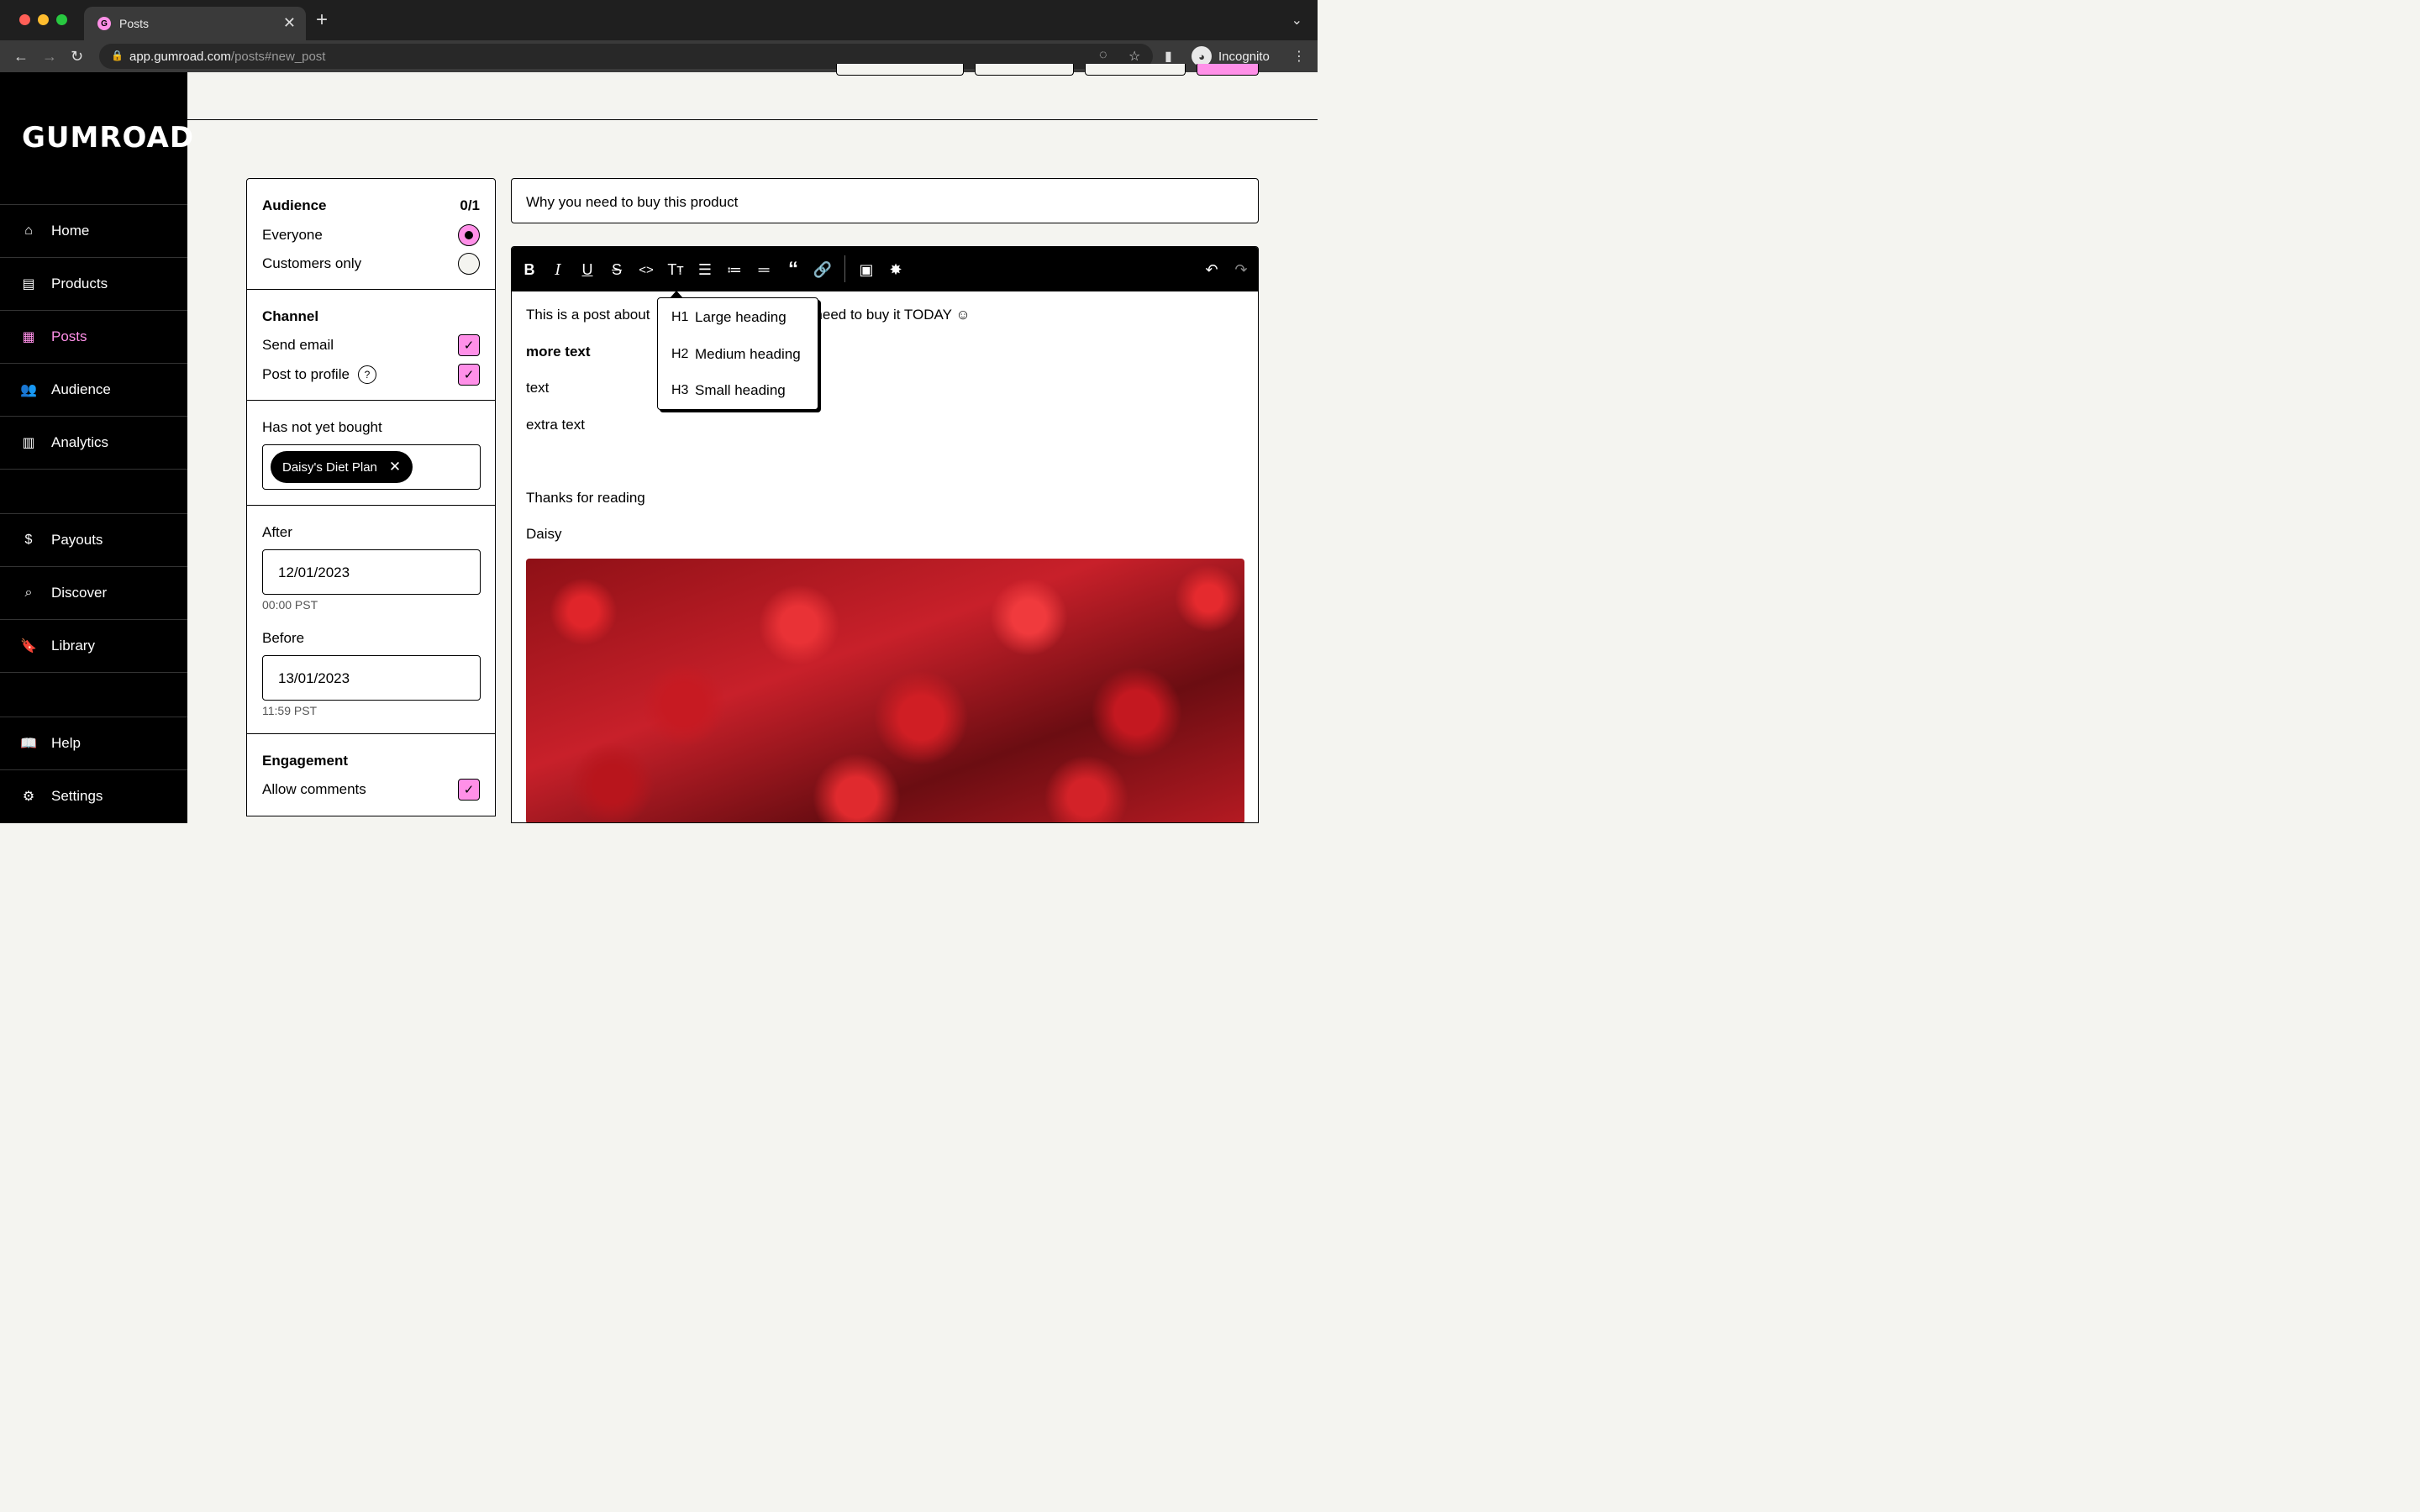 This screenshot has height=1512, width=2420. What do you see at coordinates (28, 646) in the screenshot?
I see `bookmark-icon: 🔖` at bounding box center [28, 646].